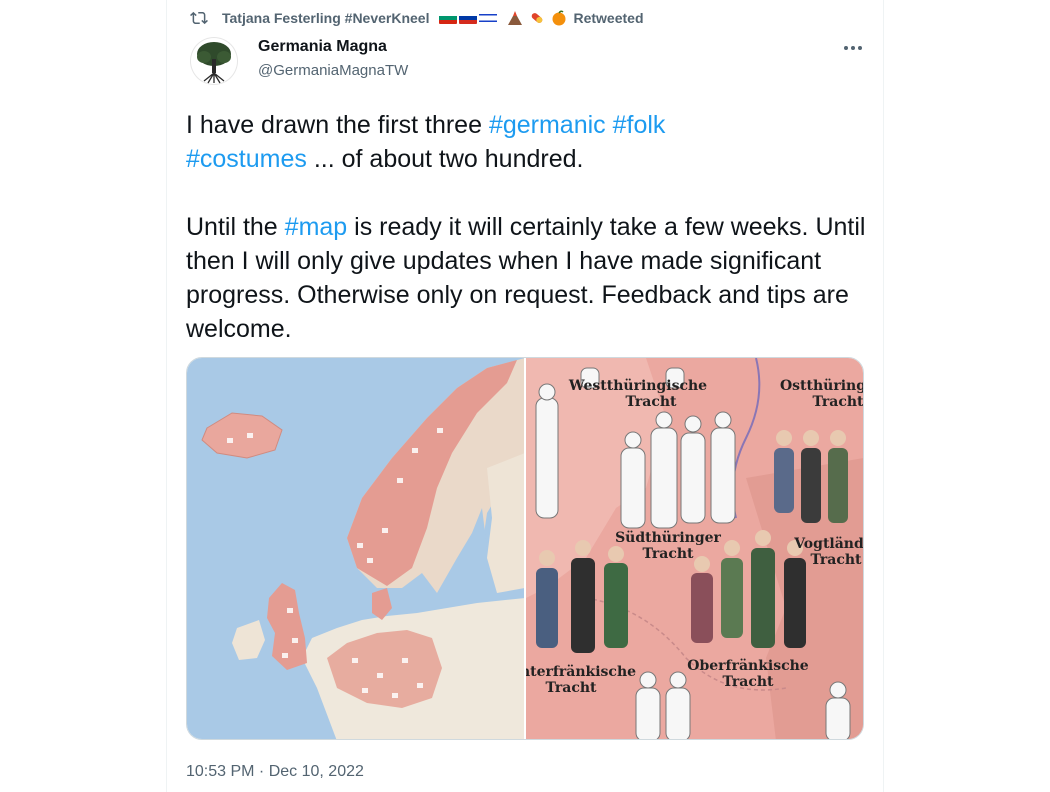 Image resolution: width=1050 pixels, height=792 pixels. What do you see at coordinates (571, 688) in the screenshot?
I see `label-unterfraenkische-tracht: Tracht` at bounding box center [571, 688].